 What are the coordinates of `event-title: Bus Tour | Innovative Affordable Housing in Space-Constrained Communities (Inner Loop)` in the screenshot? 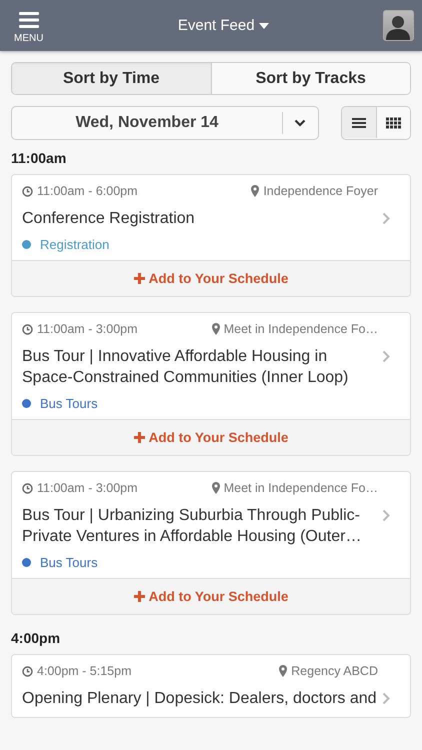 It's located at (186, 367).